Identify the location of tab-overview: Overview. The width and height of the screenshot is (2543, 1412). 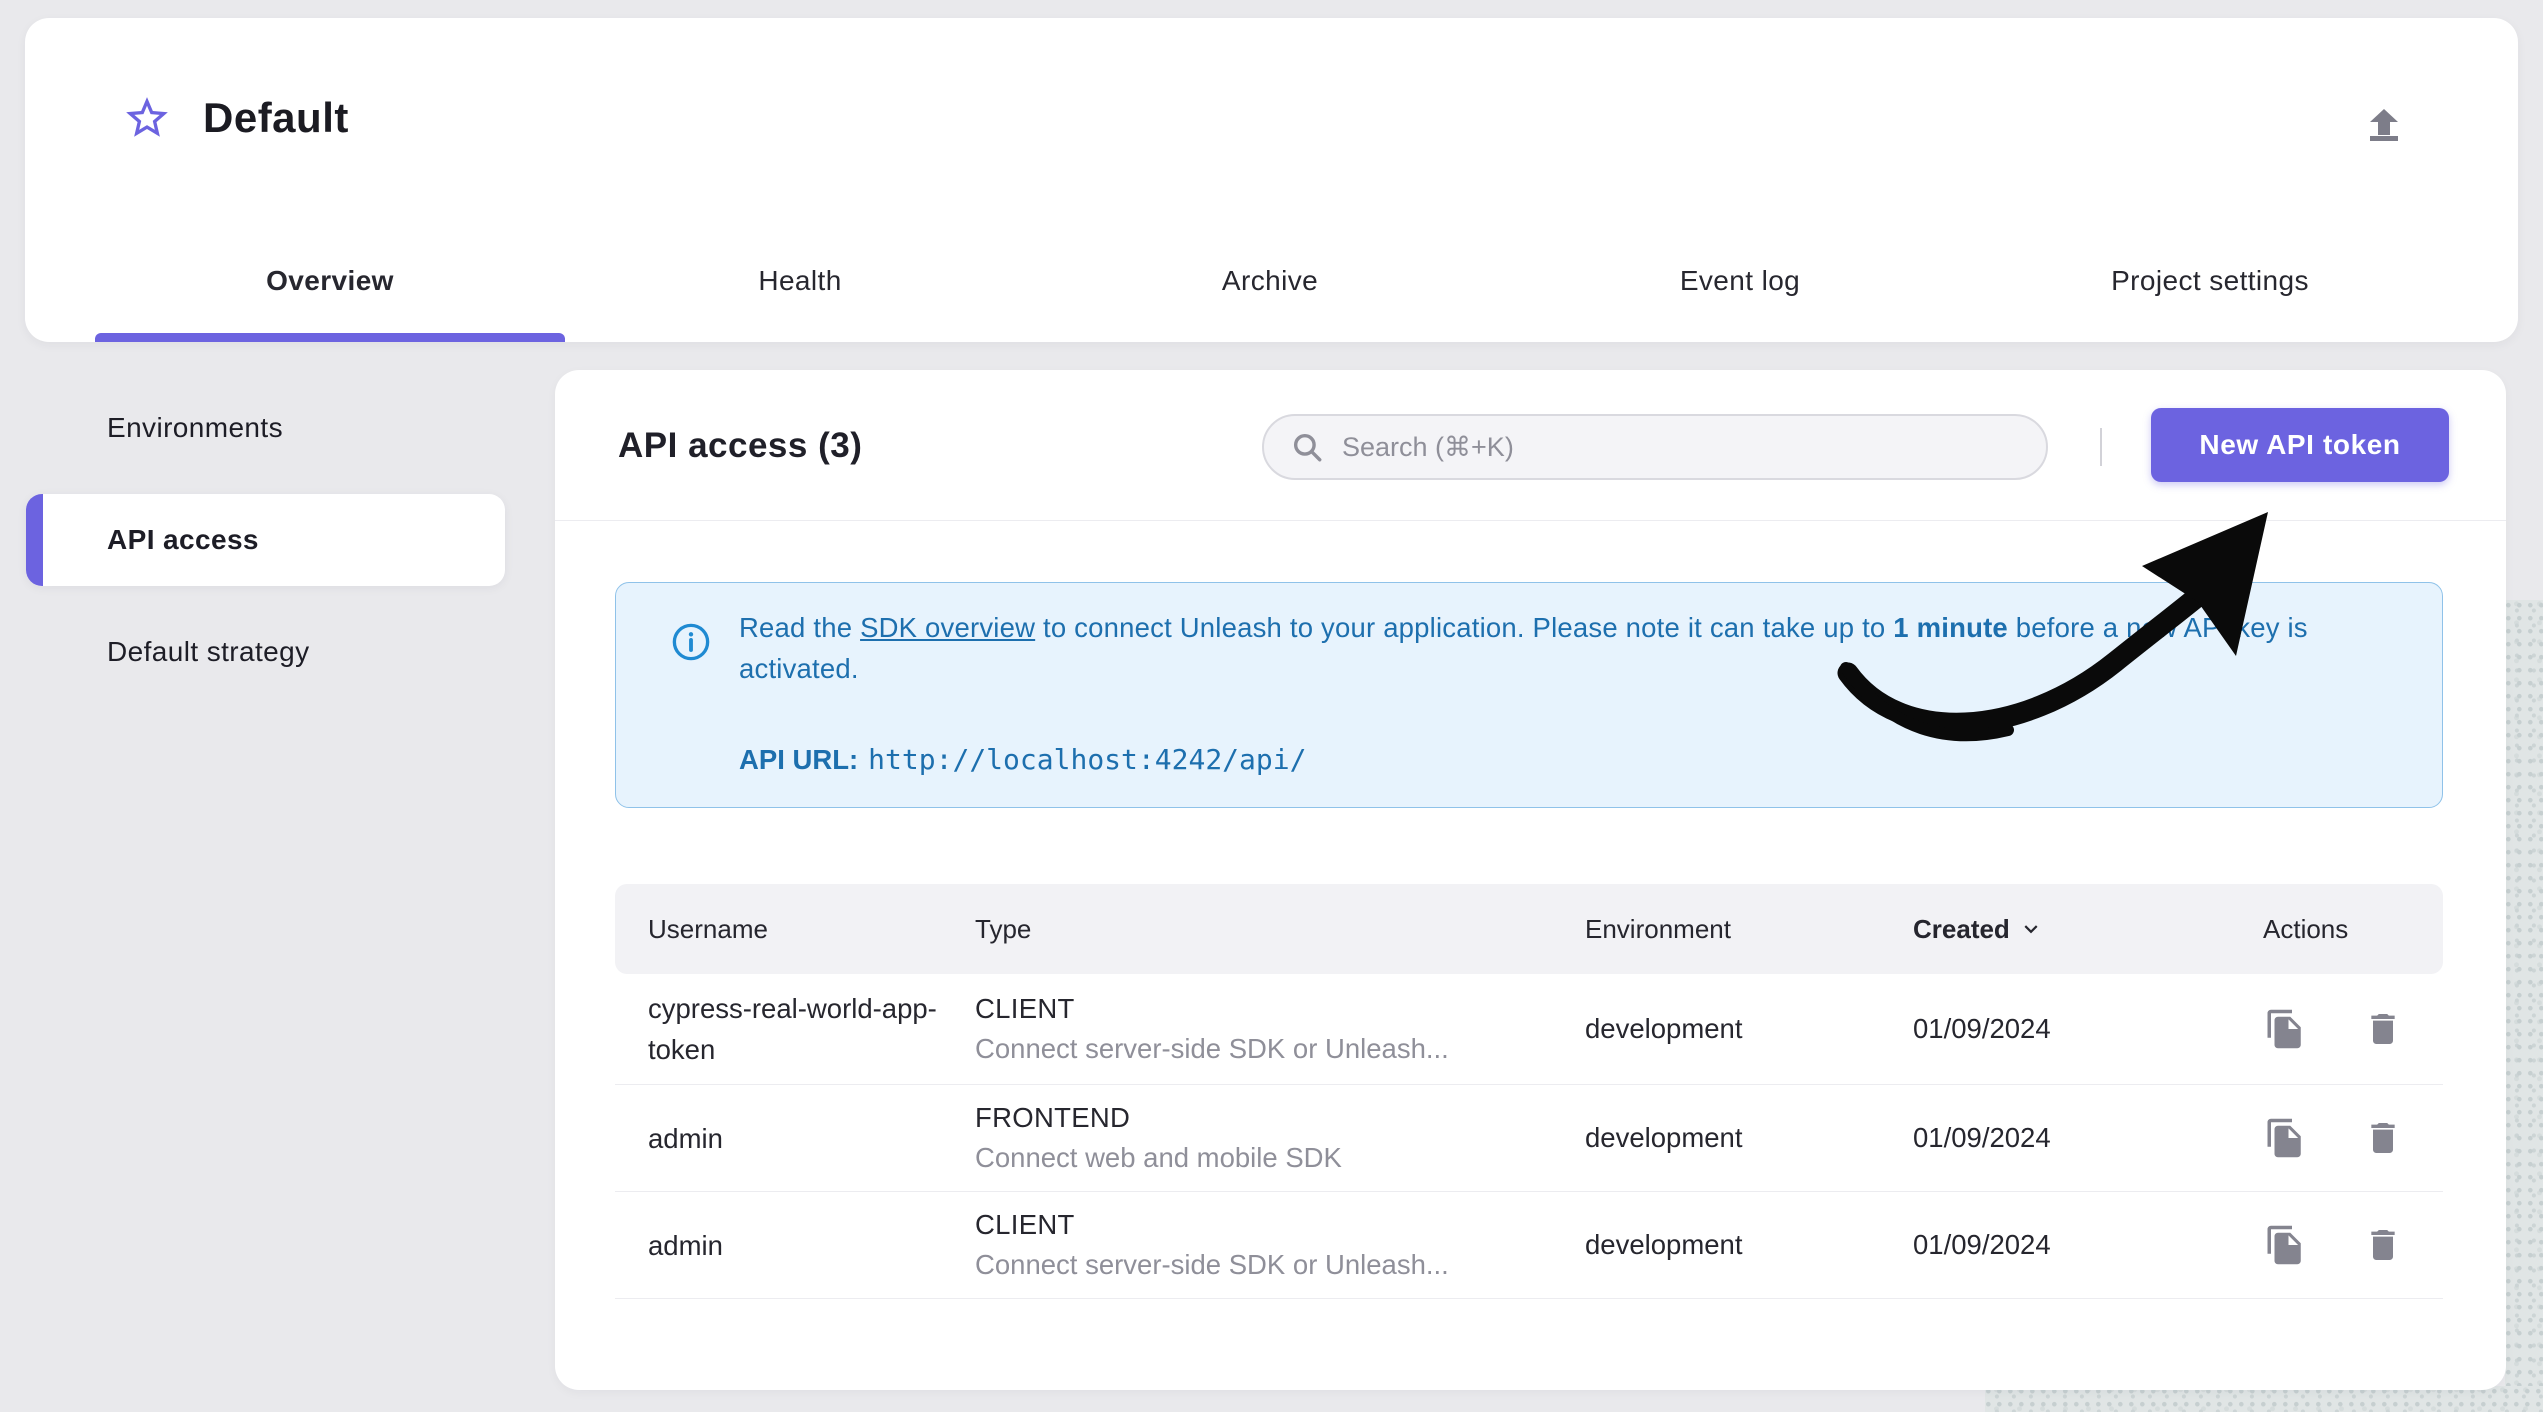
(330, 281).